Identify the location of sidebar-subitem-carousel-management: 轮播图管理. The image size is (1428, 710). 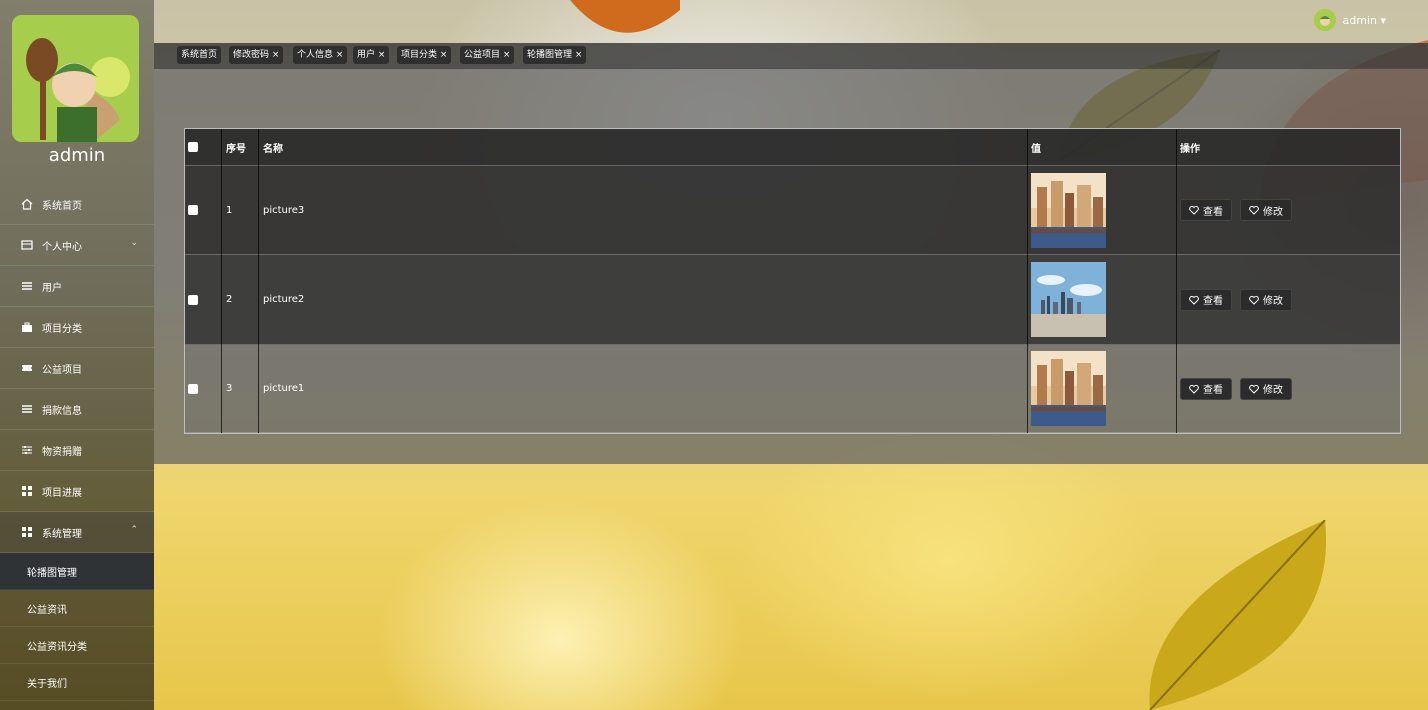
(77, 571).